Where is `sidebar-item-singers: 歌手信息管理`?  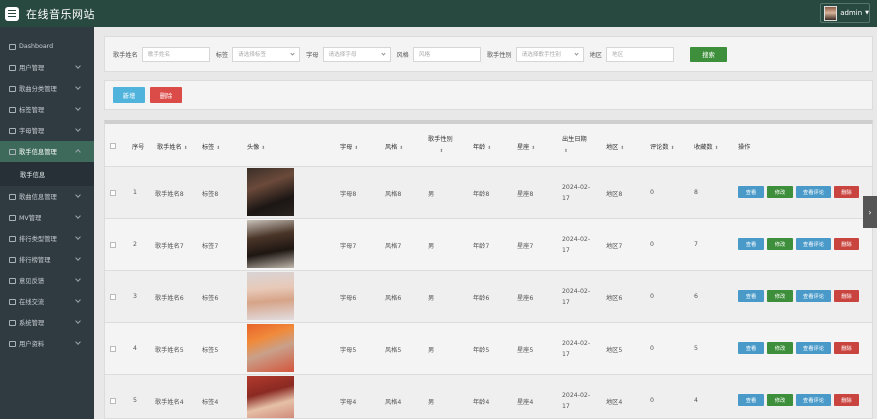 sidebar-item-singers: 歌手信息管理 is located at coordinates (47, 151).